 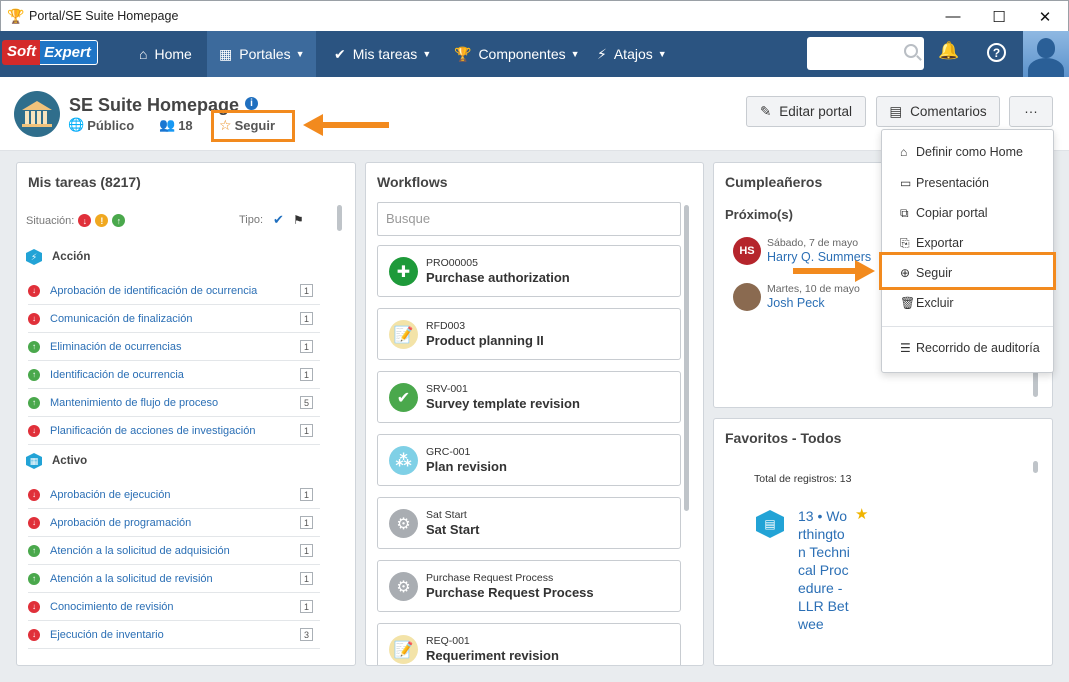 What do you see at coordinates (174, 495) in the screenshot?
I see `task-row: ↓ Aprobación de ejecución 1` at bounding box center [174, 495].